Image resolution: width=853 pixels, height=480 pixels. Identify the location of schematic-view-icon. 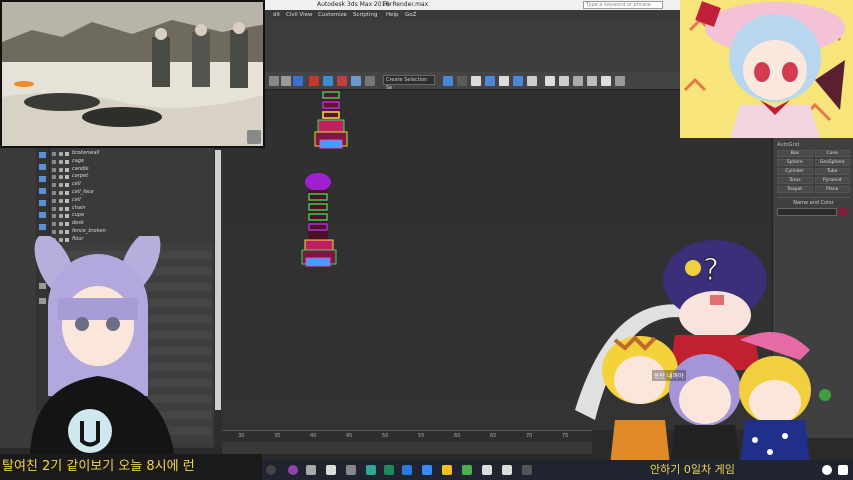
(518, 81).